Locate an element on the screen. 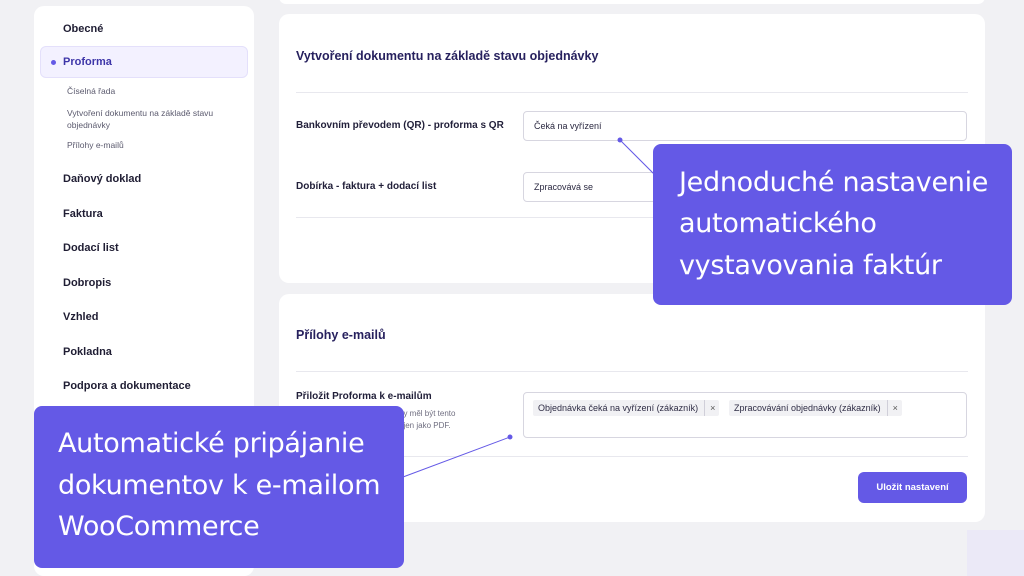  sidebar-item-pokladna: Pokladna is located at coordinates (87, 352).